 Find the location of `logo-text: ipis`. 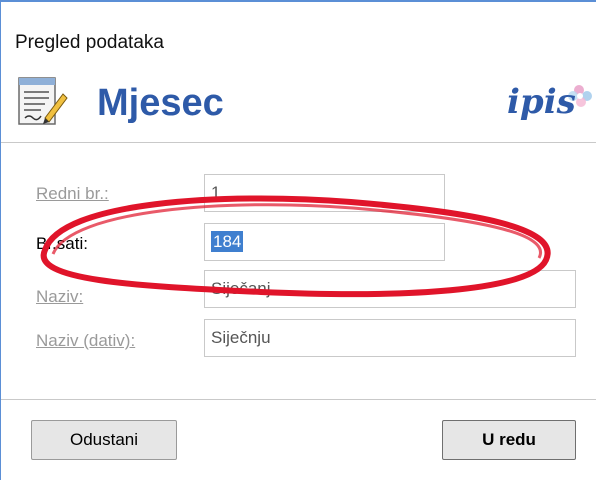

logo-text: ipis is located at coordinates (541, 102).